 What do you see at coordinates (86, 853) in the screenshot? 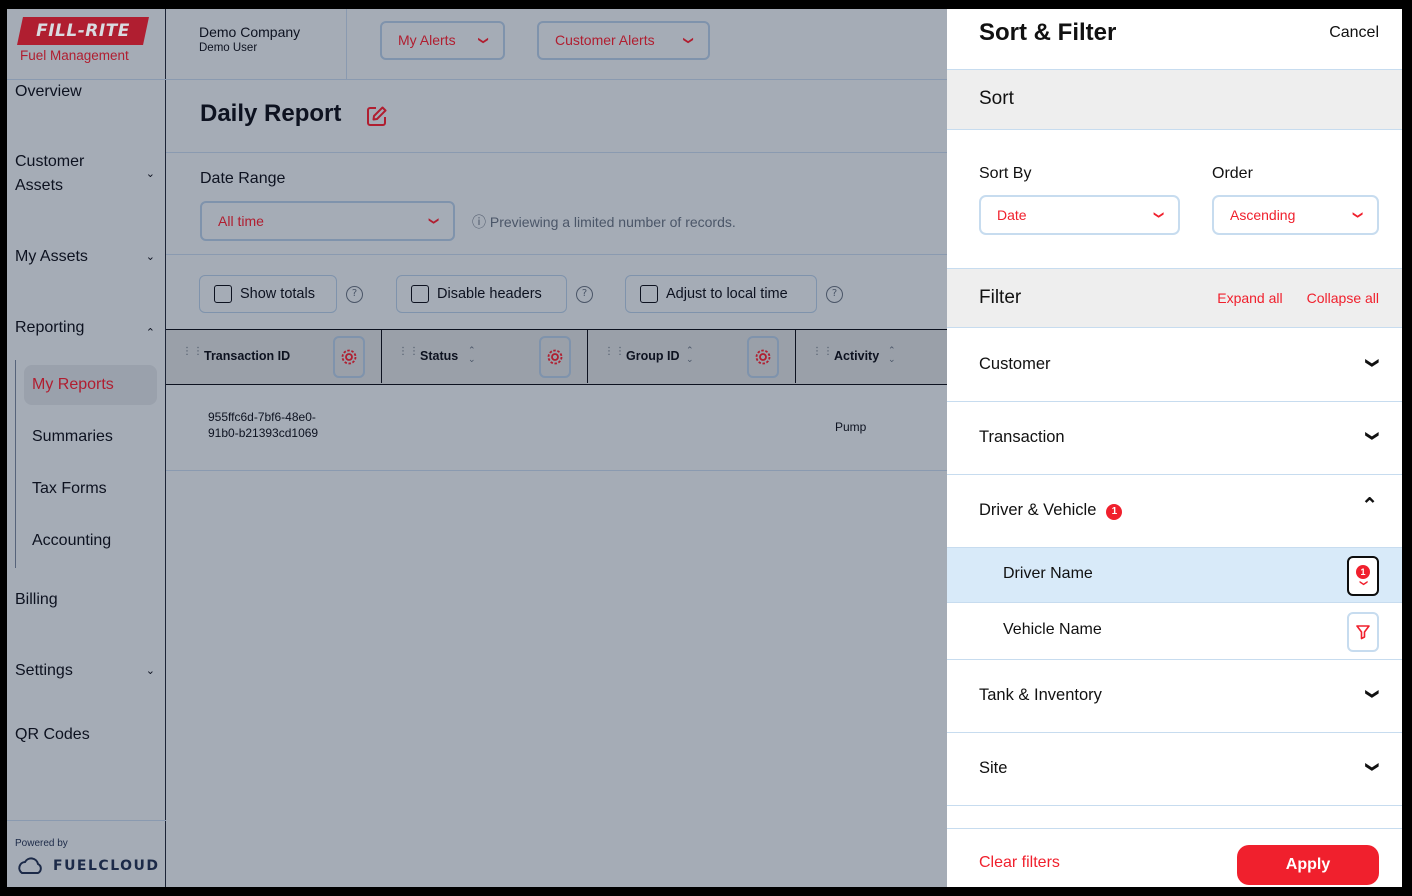
I see `powered-by-footer: Powered by FUELCLOUD` at bounding box center [86, 853].